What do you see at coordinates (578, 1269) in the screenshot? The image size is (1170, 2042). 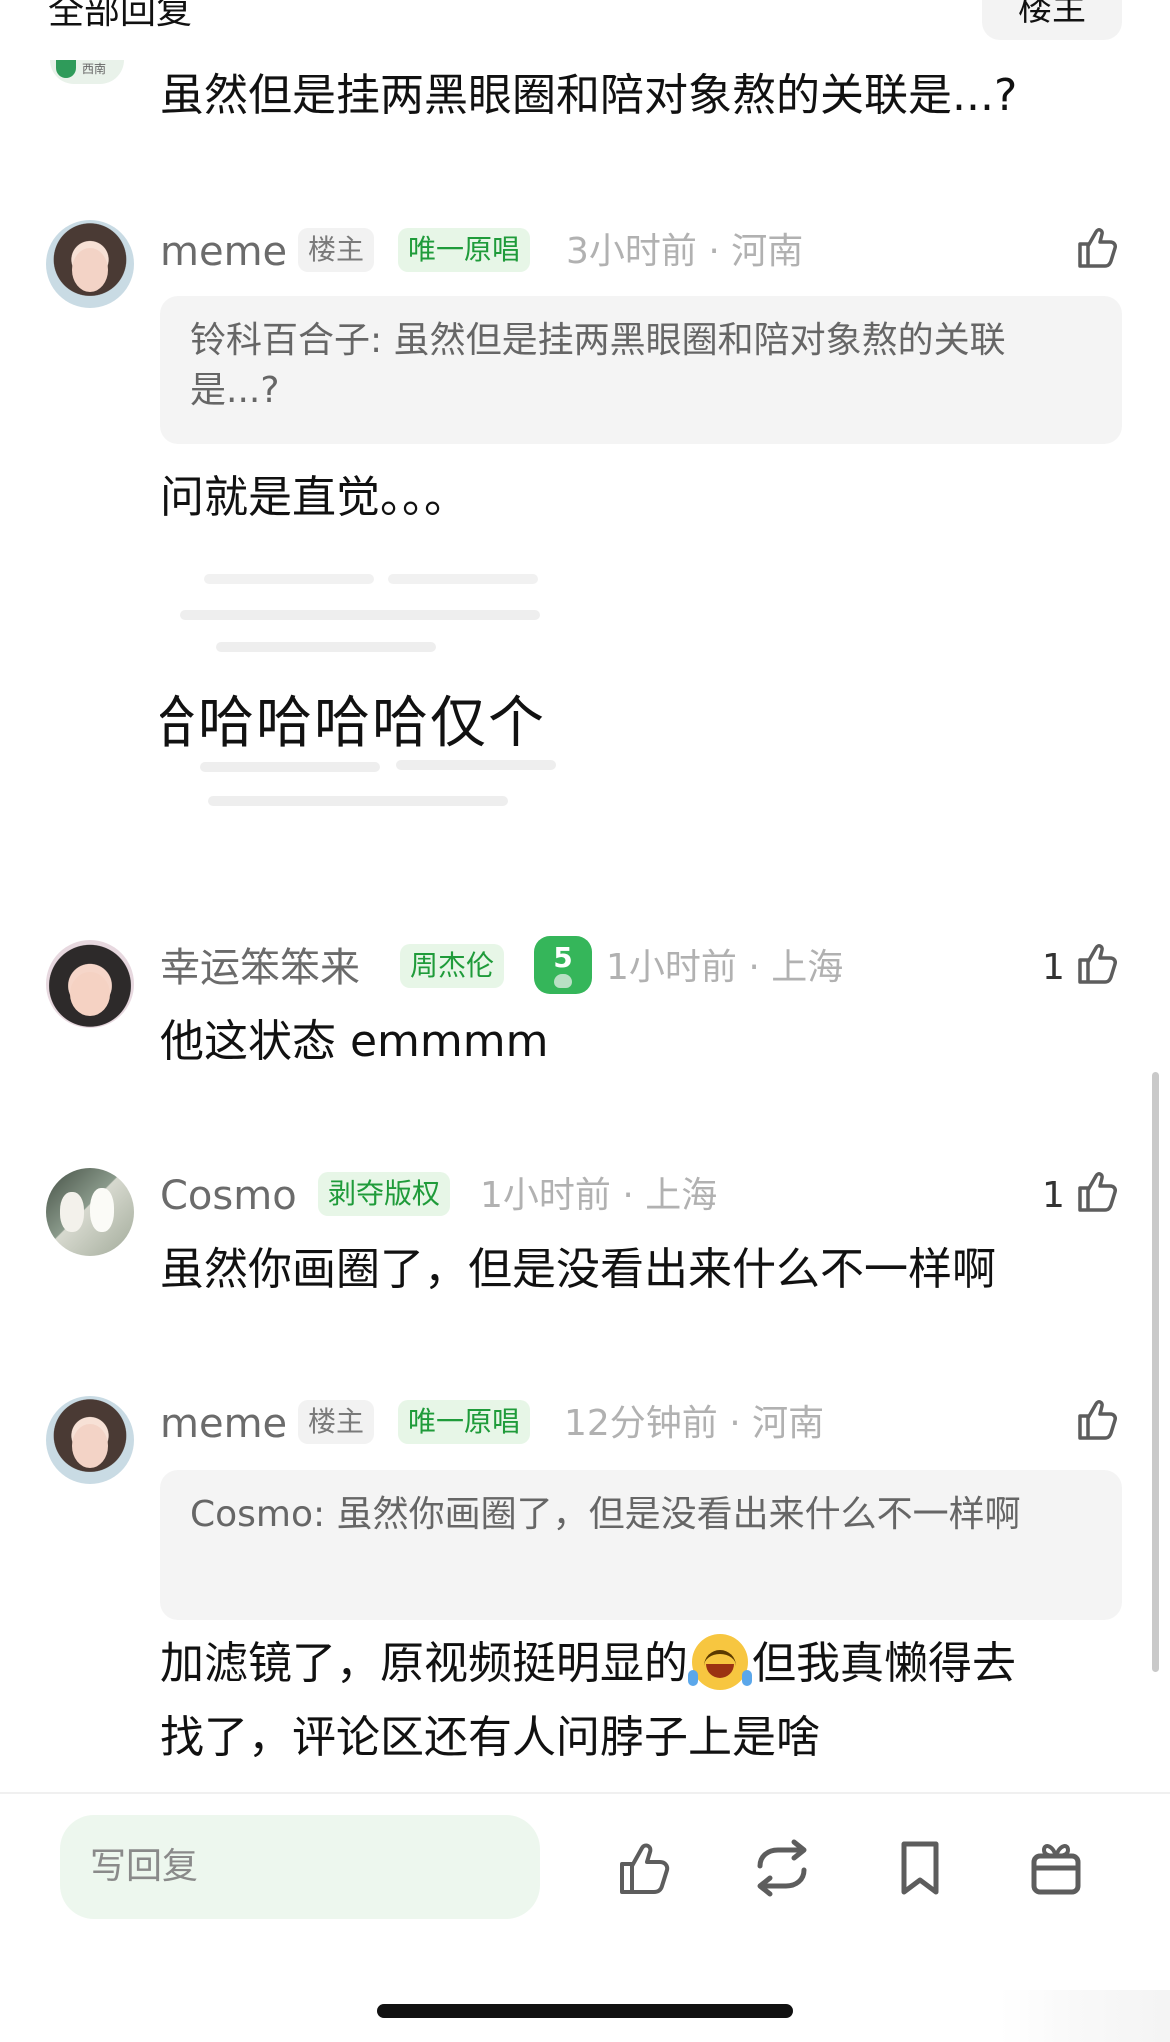 I see `comment-body: 虽然你画圈了，但是没看出来什么不一样啊` at bounding box center [578, 1269].